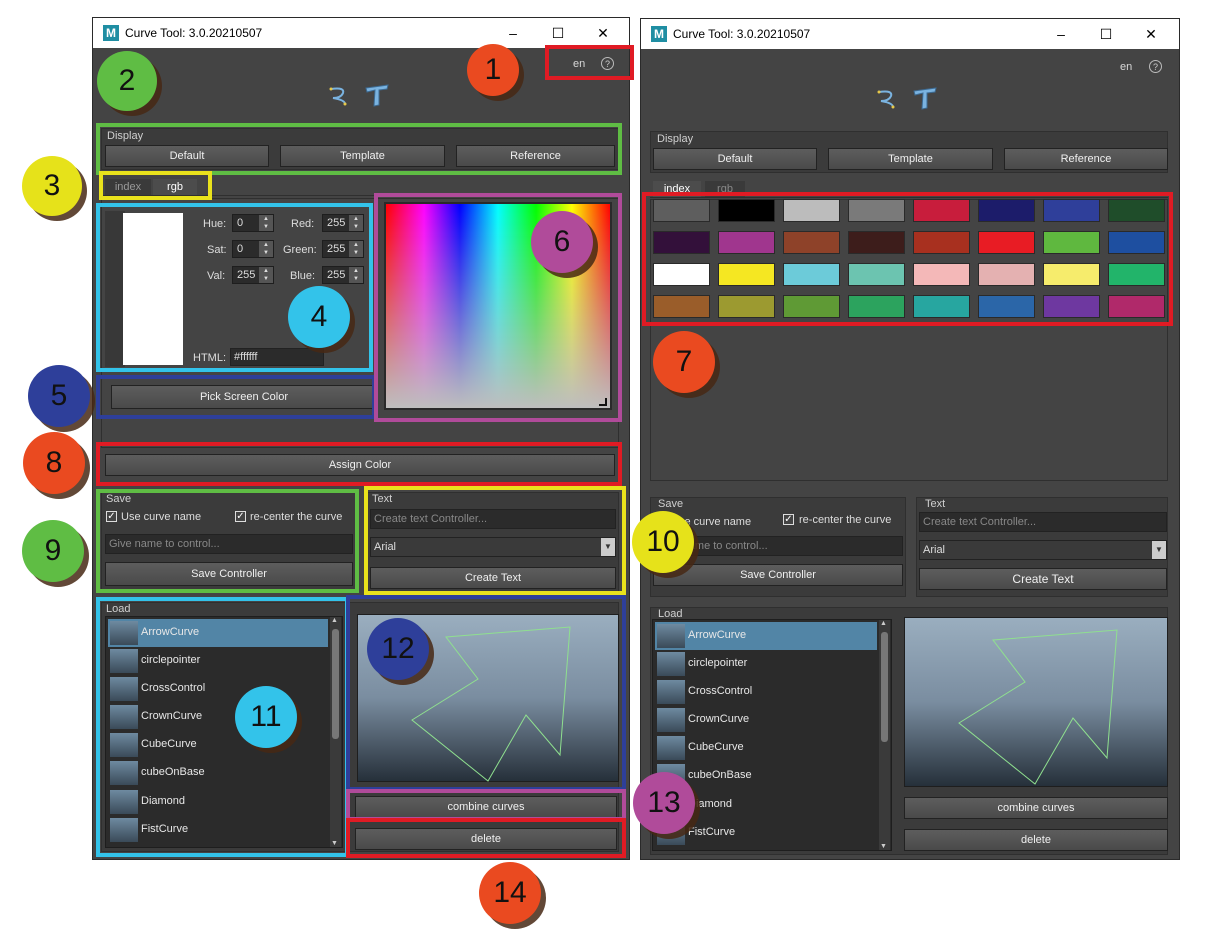 Image resolution: width=1211 pixels, height=941 pixels. I want to click on list-item-label: CubeCurve, so click(716, 747).